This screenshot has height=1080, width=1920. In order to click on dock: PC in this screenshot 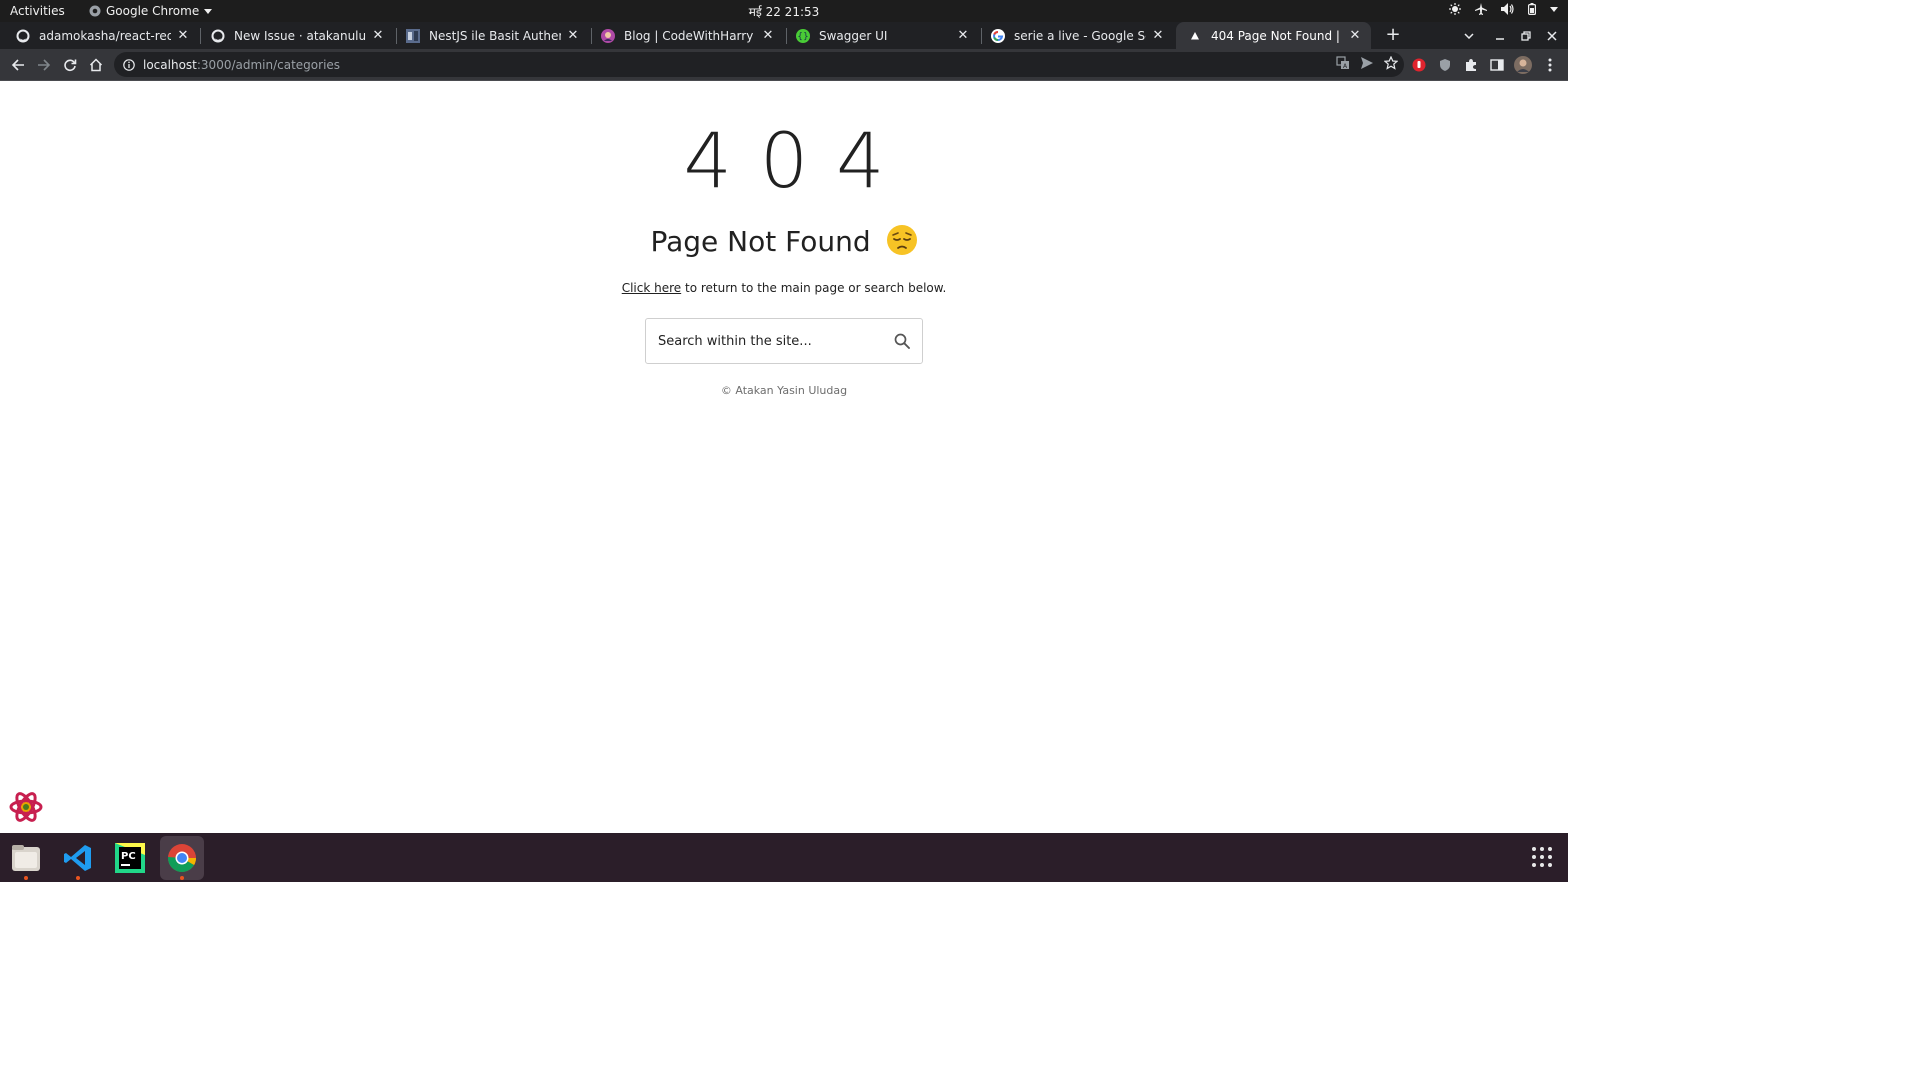, I will do `click(784, 857)`.